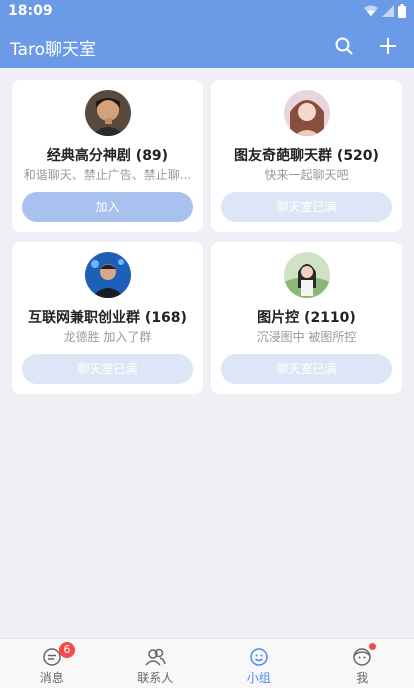 This screenshot has height=688, width=414. Describe the element at coordinates (155, 657) in the screenshot. I see `contacts-icon` at that location.